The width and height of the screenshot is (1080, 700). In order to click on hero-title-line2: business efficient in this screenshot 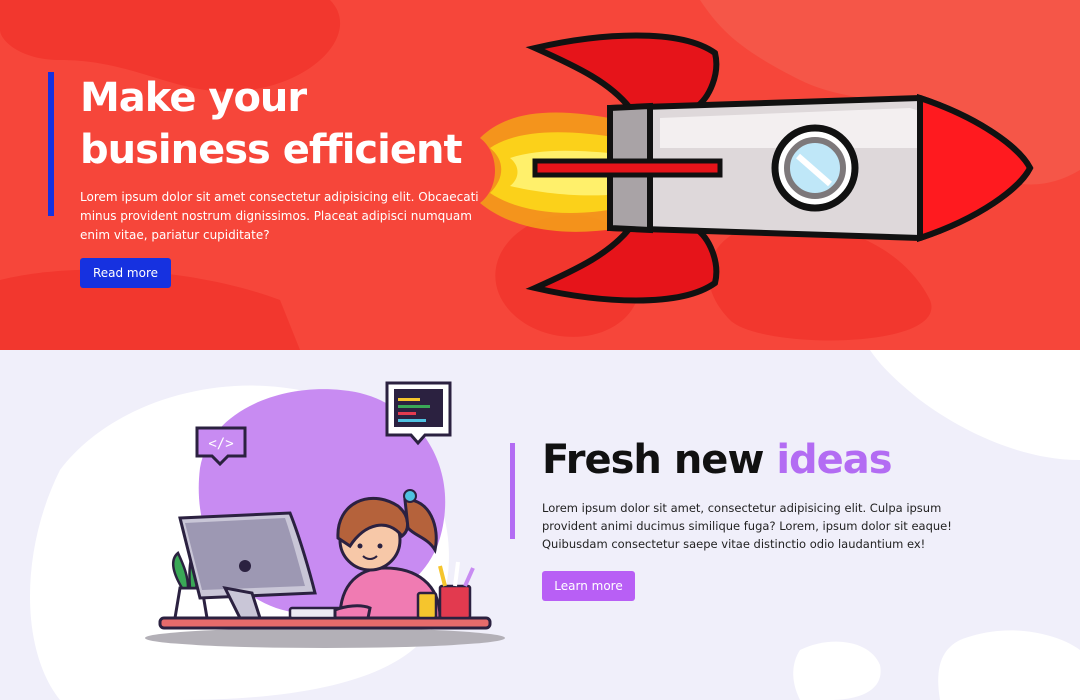, I will do `click(271, 150)`.